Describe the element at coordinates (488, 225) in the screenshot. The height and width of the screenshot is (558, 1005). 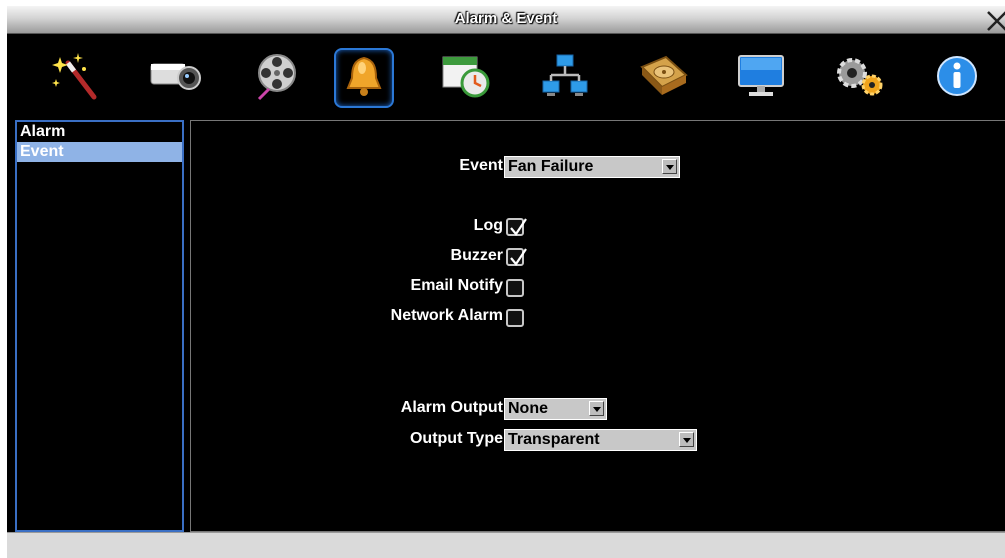
I see `log-label: Log` at that location.